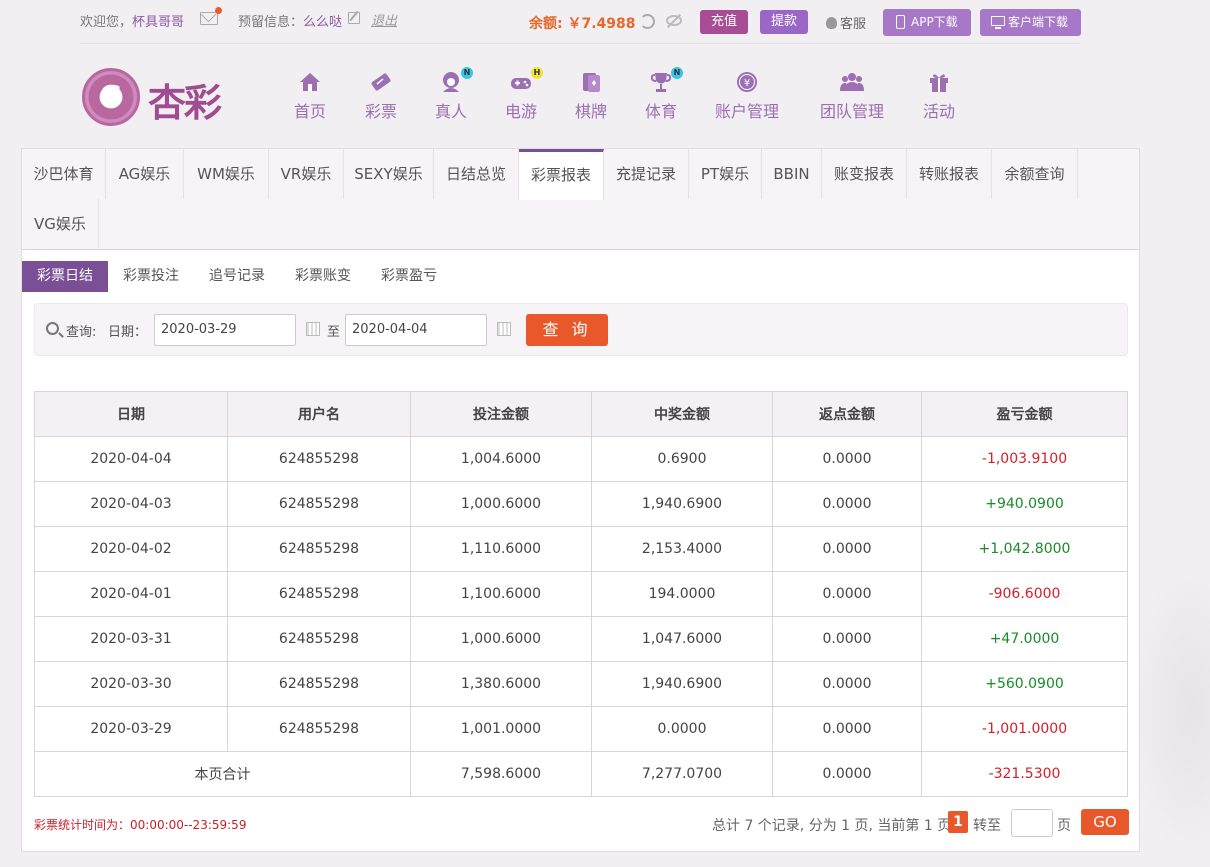  I want to click on tab-pt: PT娱乐, so click(725, 174).